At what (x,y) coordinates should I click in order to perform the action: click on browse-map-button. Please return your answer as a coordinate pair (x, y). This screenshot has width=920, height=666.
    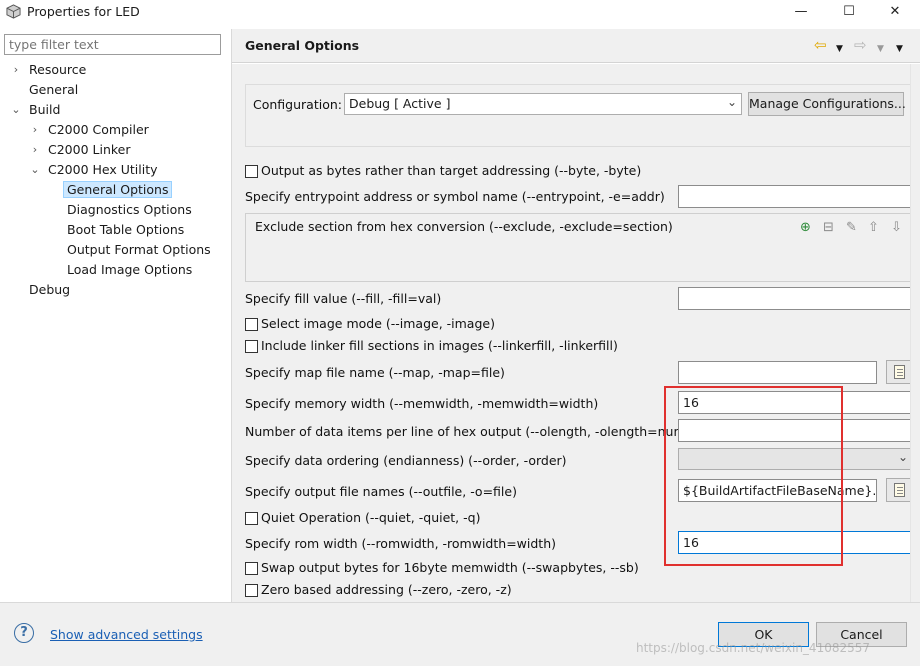
    Looking at the image, I should click on (899, 372).